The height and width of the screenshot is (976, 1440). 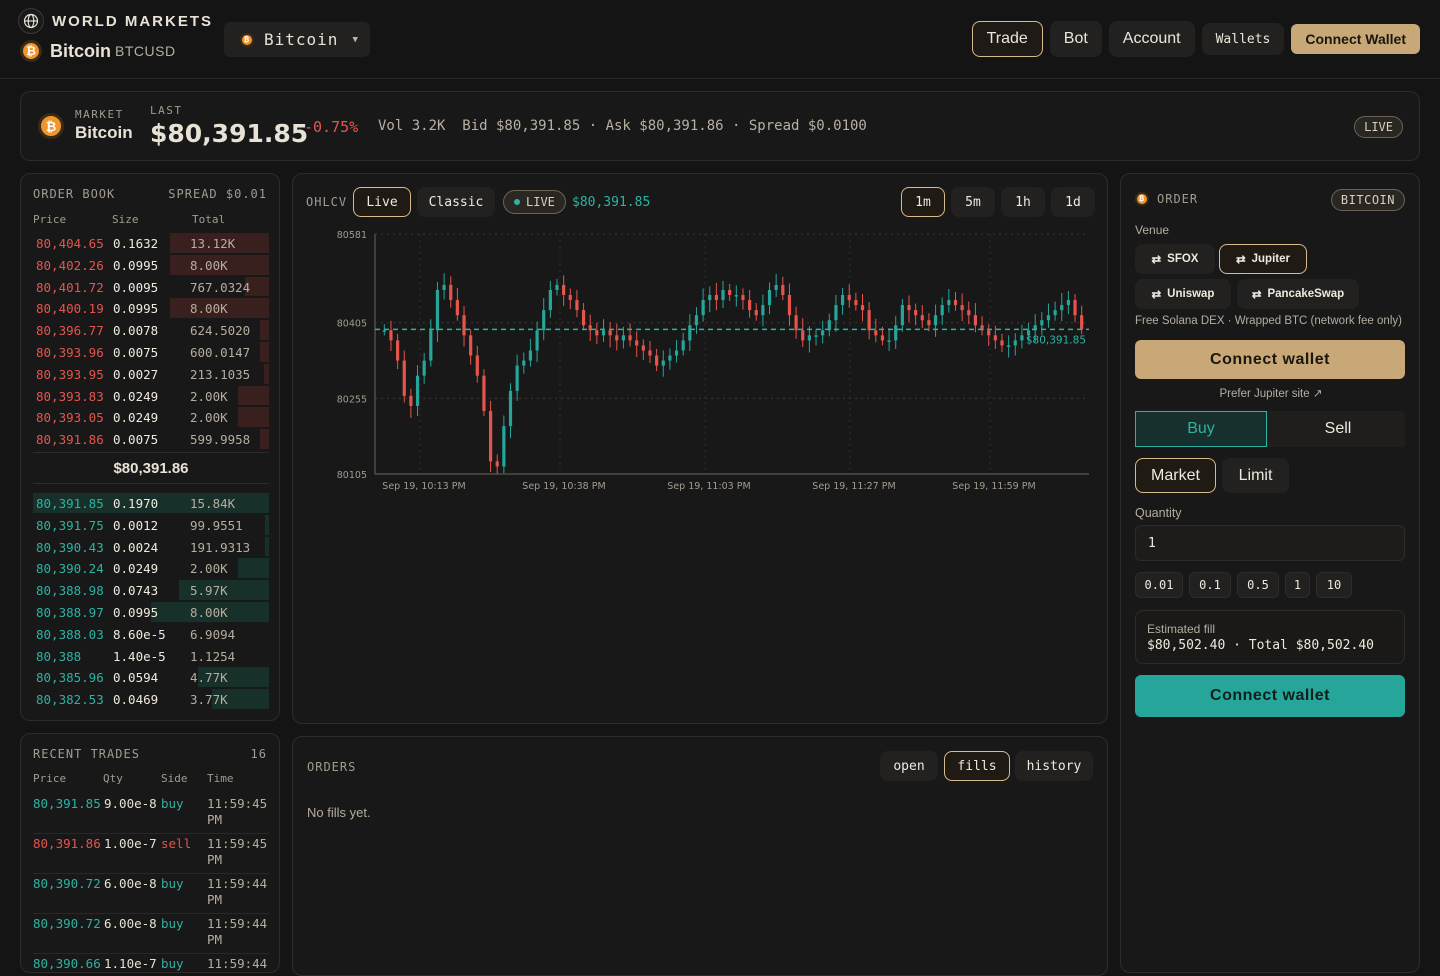 What do you see at coordinates (1334, 585) in the screenshot?
I see `qty-chip-10: 10` at bounding box center [1334, 585].